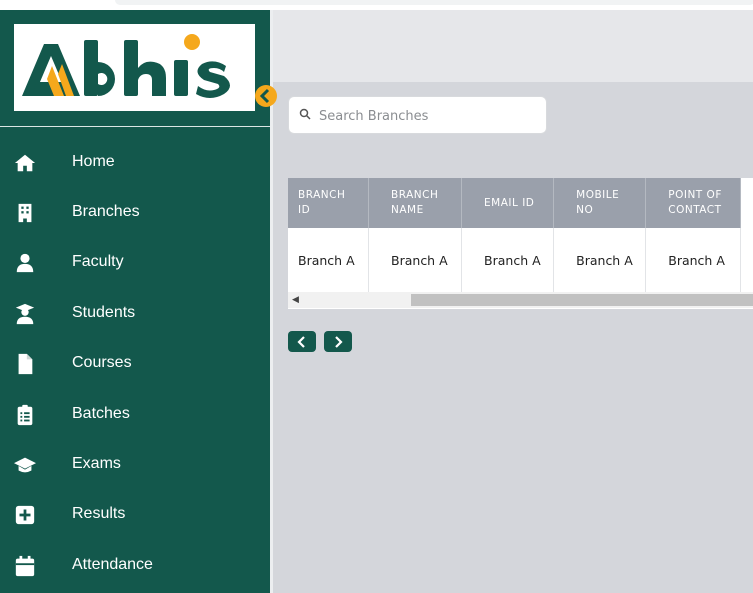 This screenshot has height=593, width=753. What do you see at coordinates (96, 463) in the screenshot?
I see `sidebar-item-label: Exams` at bounding box center [96, 463].